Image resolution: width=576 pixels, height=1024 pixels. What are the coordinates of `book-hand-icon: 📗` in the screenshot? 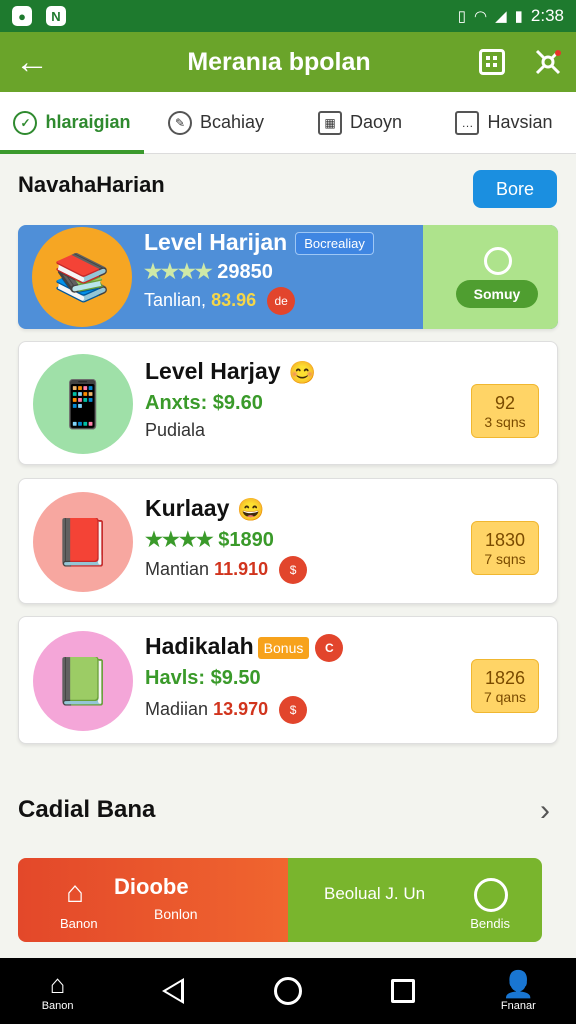 It's located at (83, 681).